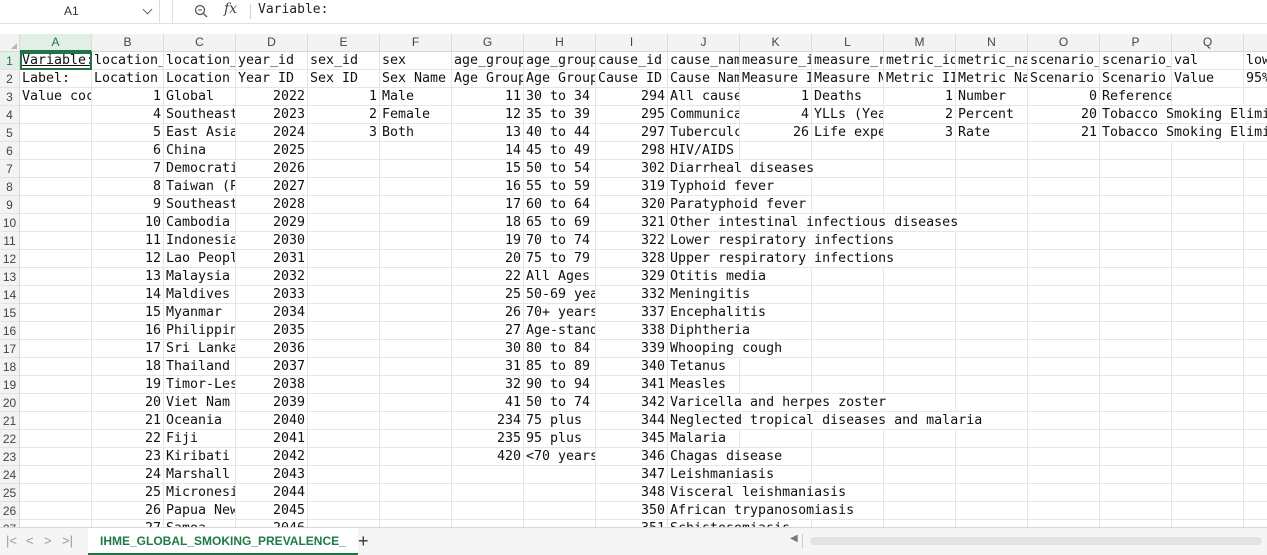 This screenshot has height=555, width=1267. Describe the element at coordinates (1064, 115) in the screenshot. I see `cell: 20` at that location.